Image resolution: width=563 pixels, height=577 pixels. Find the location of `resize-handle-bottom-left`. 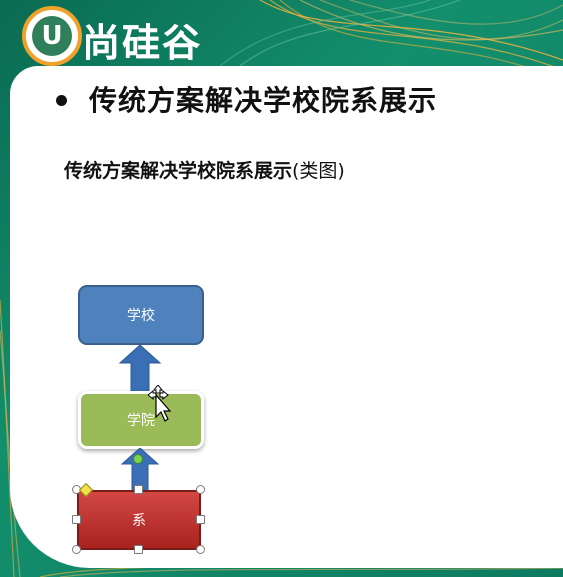

resize-handle-bottom-left is located at coordinates (76, 549).